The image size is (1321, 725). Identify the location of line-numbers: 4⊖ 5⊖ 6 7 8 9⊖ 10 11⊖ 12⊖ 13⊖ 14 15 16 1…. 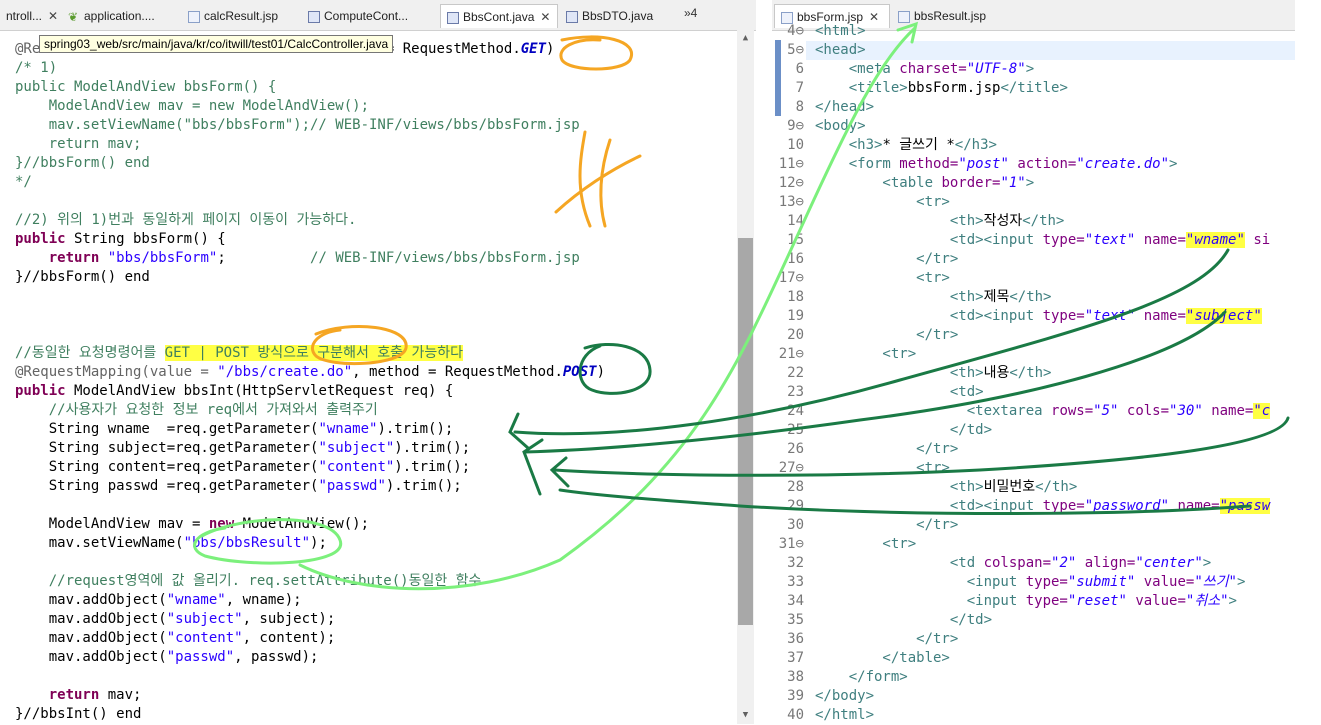
(791, 373).